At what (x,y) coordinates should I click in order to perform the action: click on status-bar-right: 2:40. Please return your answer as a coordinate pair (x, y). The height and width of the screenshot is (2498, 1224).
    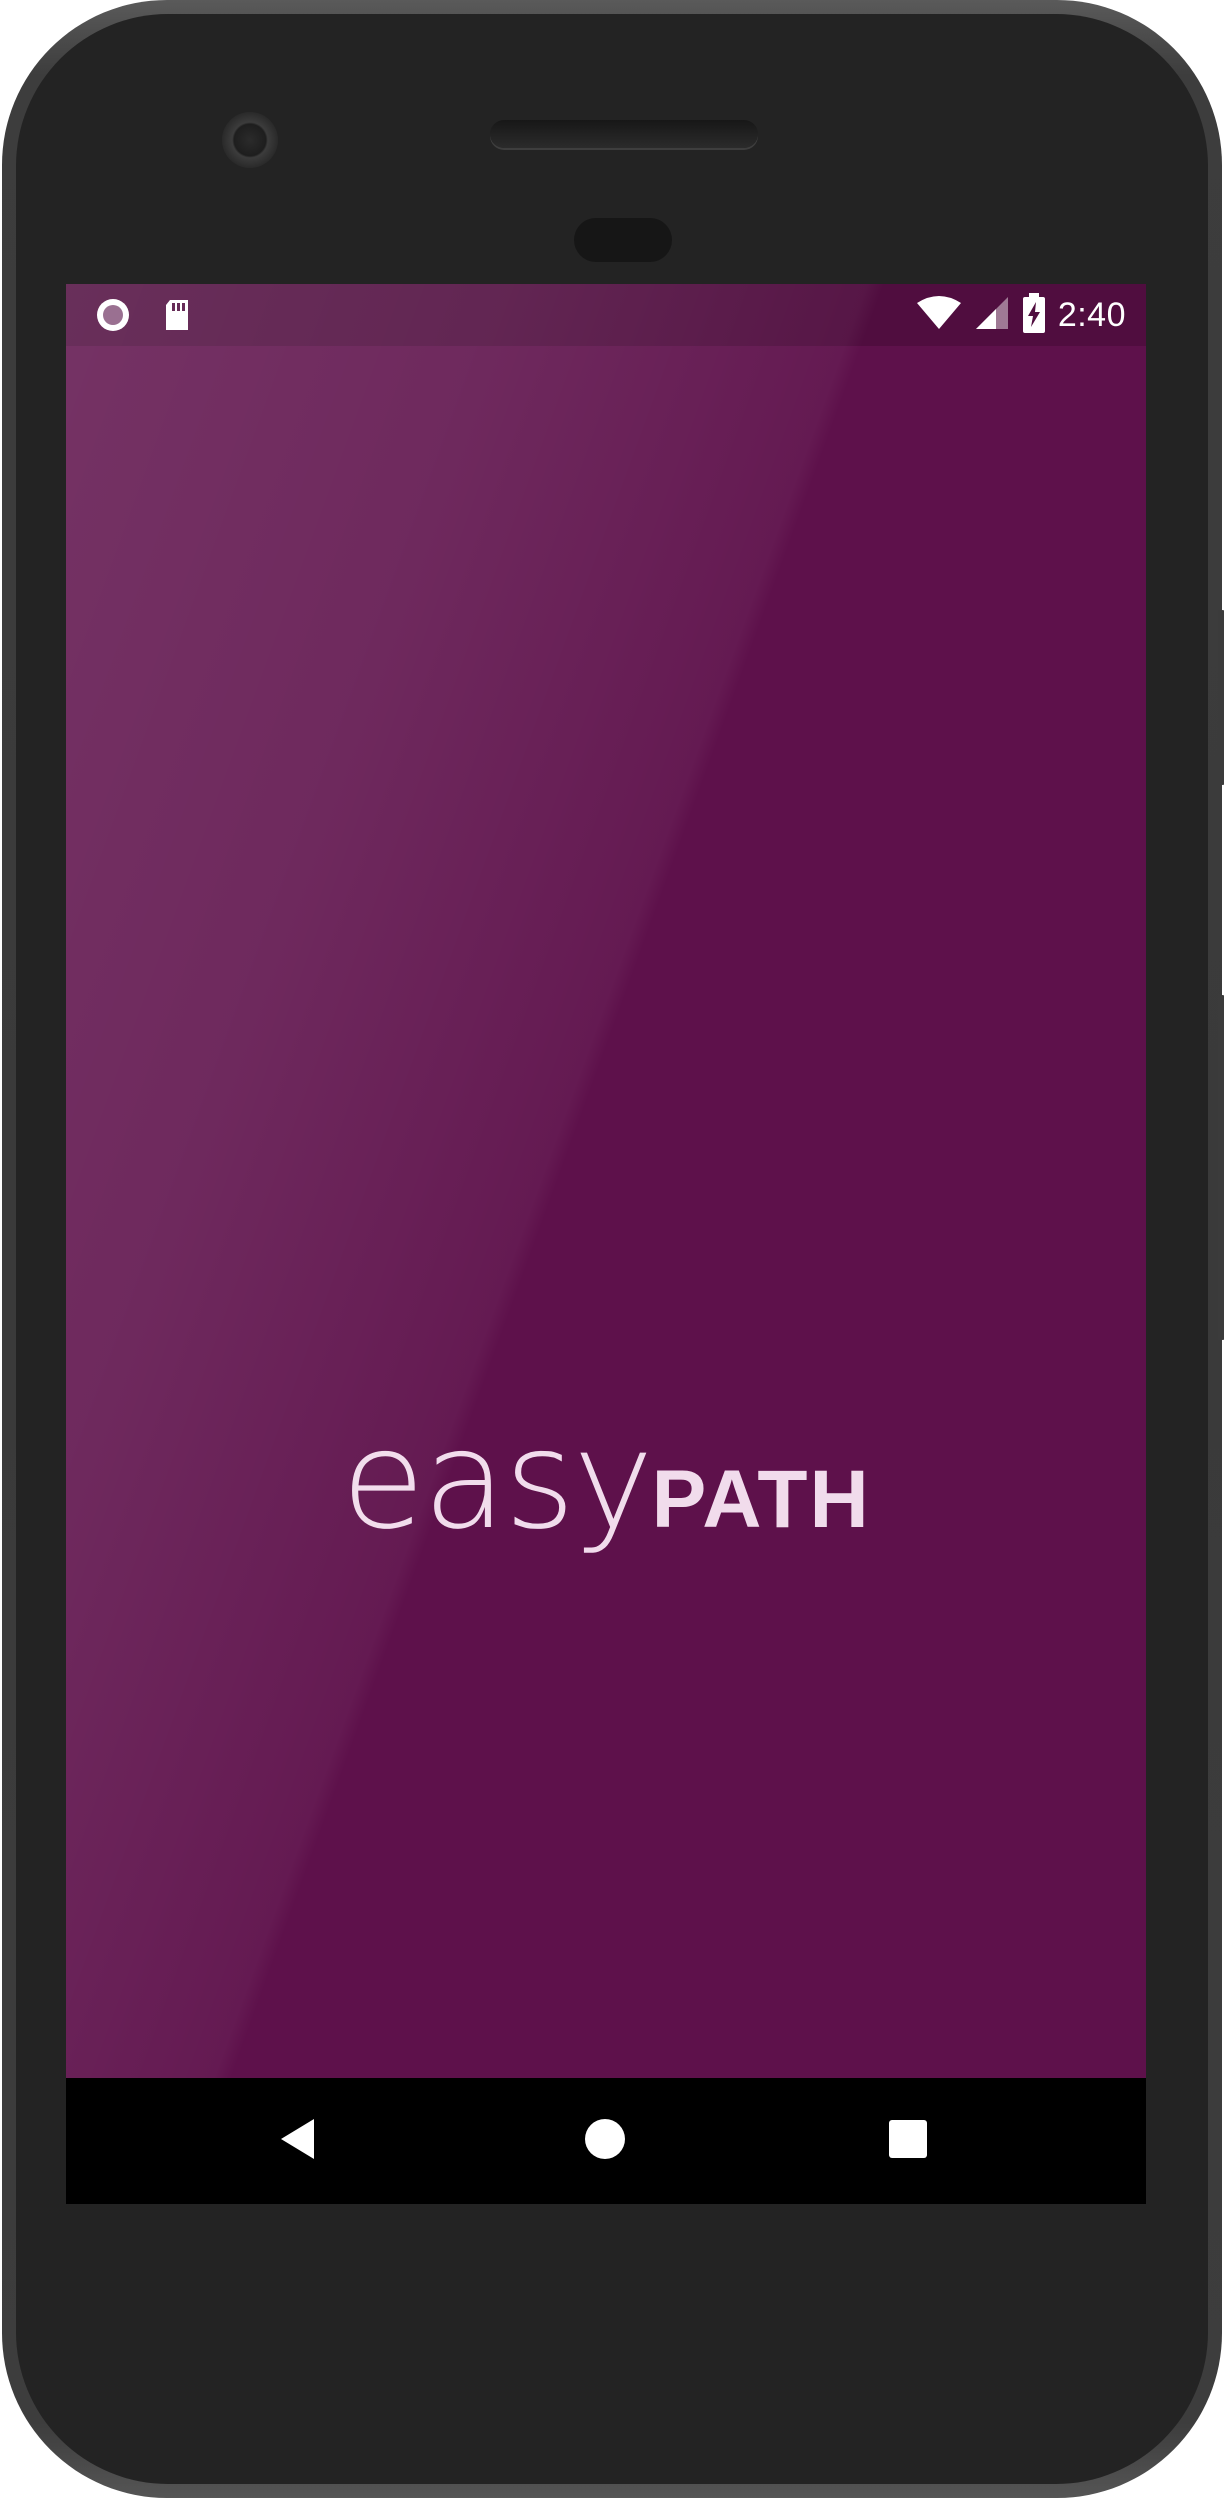
    Looking at the image, I should click on (1021, 315).